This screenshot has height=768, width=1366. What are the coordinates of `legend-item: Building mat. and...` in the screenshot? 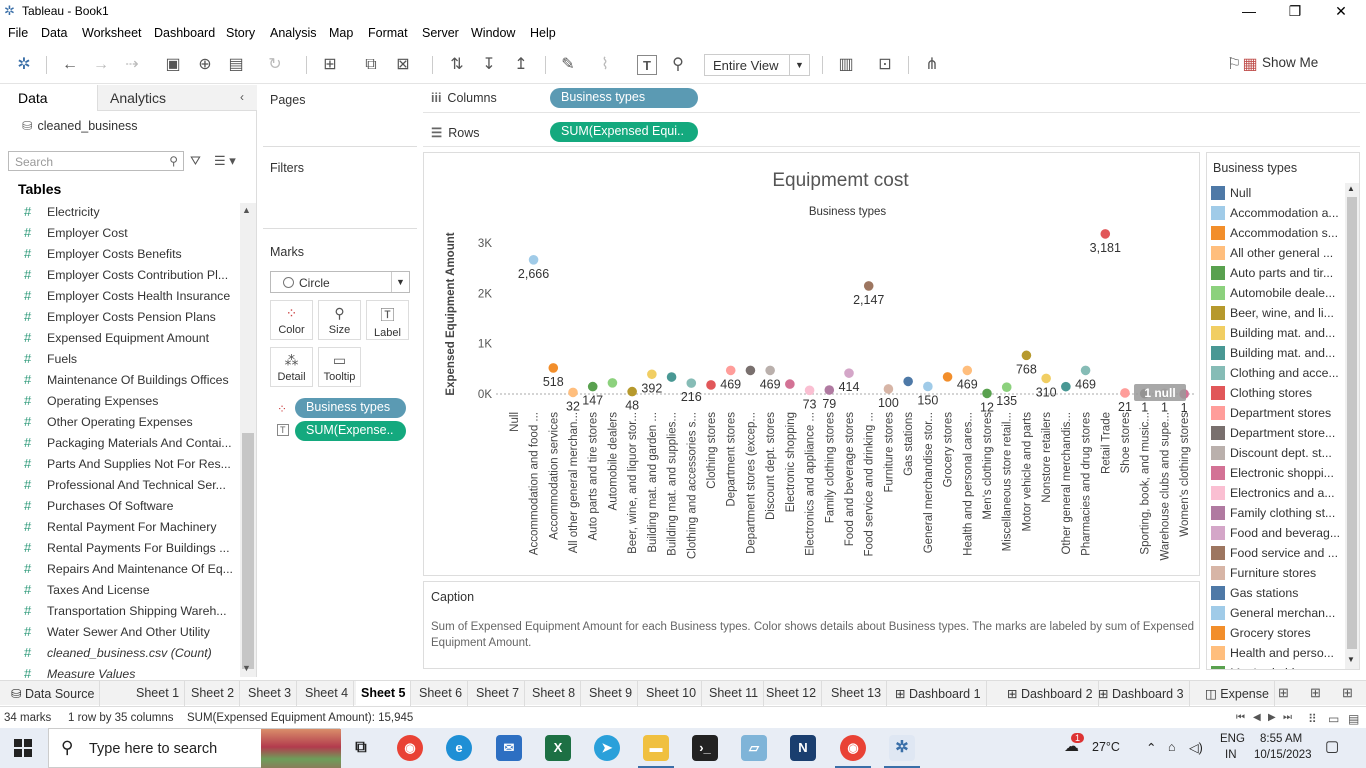 It's located at (1275, 353).